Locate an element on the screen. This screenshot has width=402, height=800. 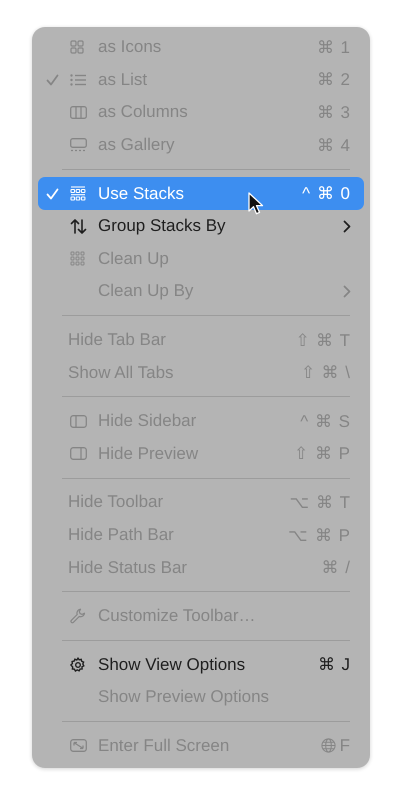
dot-grid-icon is located at coordinates (77, 258).